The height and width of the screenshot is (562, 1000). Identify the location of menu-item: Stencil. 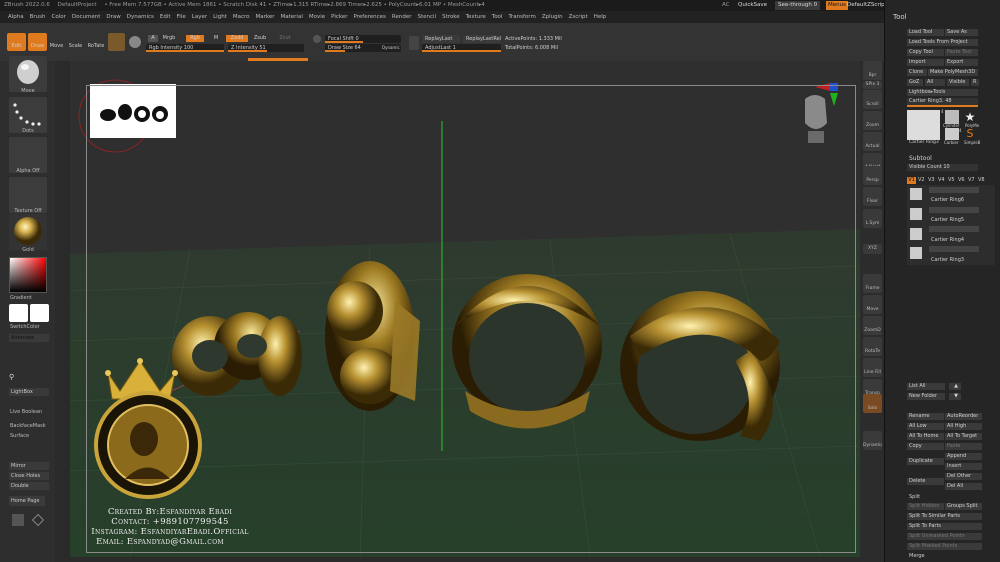
(426, 17).